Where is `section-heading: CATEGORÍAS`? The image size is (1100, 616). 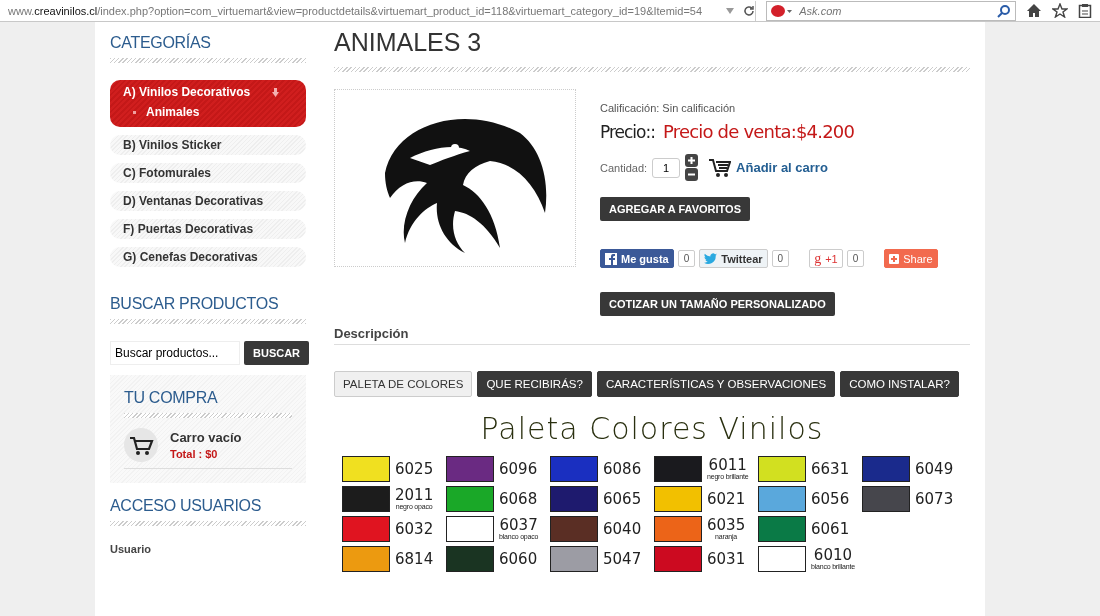 section-heading: CATEGORÍAS is located at coordinates (161, 43).